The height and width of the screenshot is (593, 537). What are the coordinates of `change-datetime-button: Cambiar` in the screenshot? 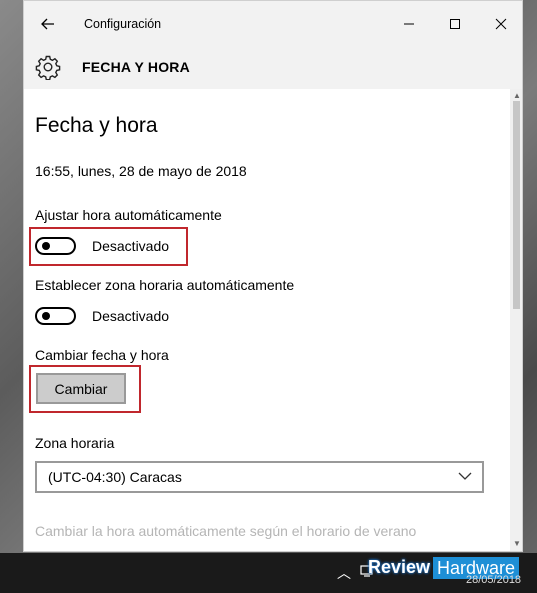 It's located at (81, 388).